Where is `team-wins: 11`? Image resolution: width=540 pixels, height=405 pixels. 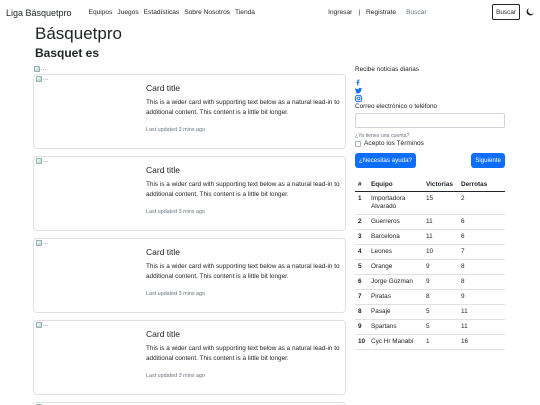 team-wins: 11 is located at coordinates (440, 222).